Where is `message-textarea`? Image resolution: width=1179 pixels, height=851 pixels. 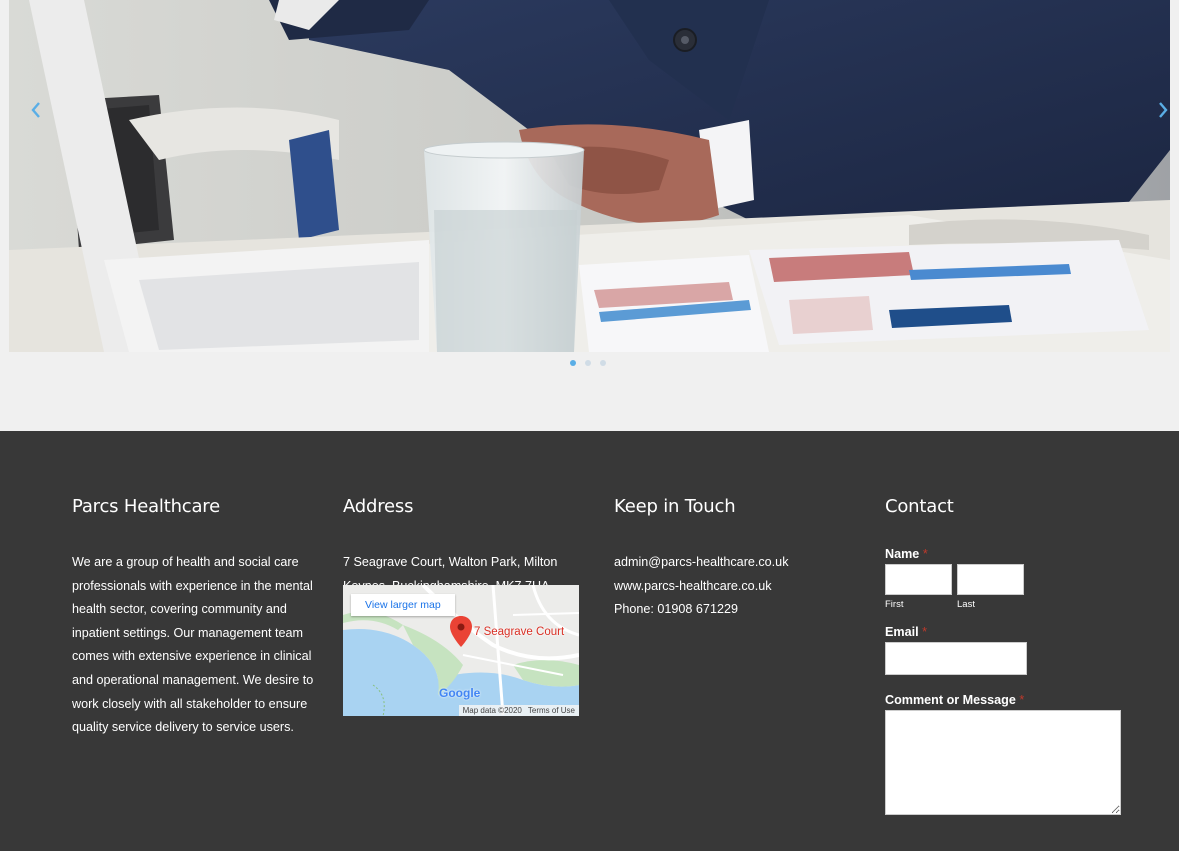
message-textarea is located at coordinates (1003, 762).